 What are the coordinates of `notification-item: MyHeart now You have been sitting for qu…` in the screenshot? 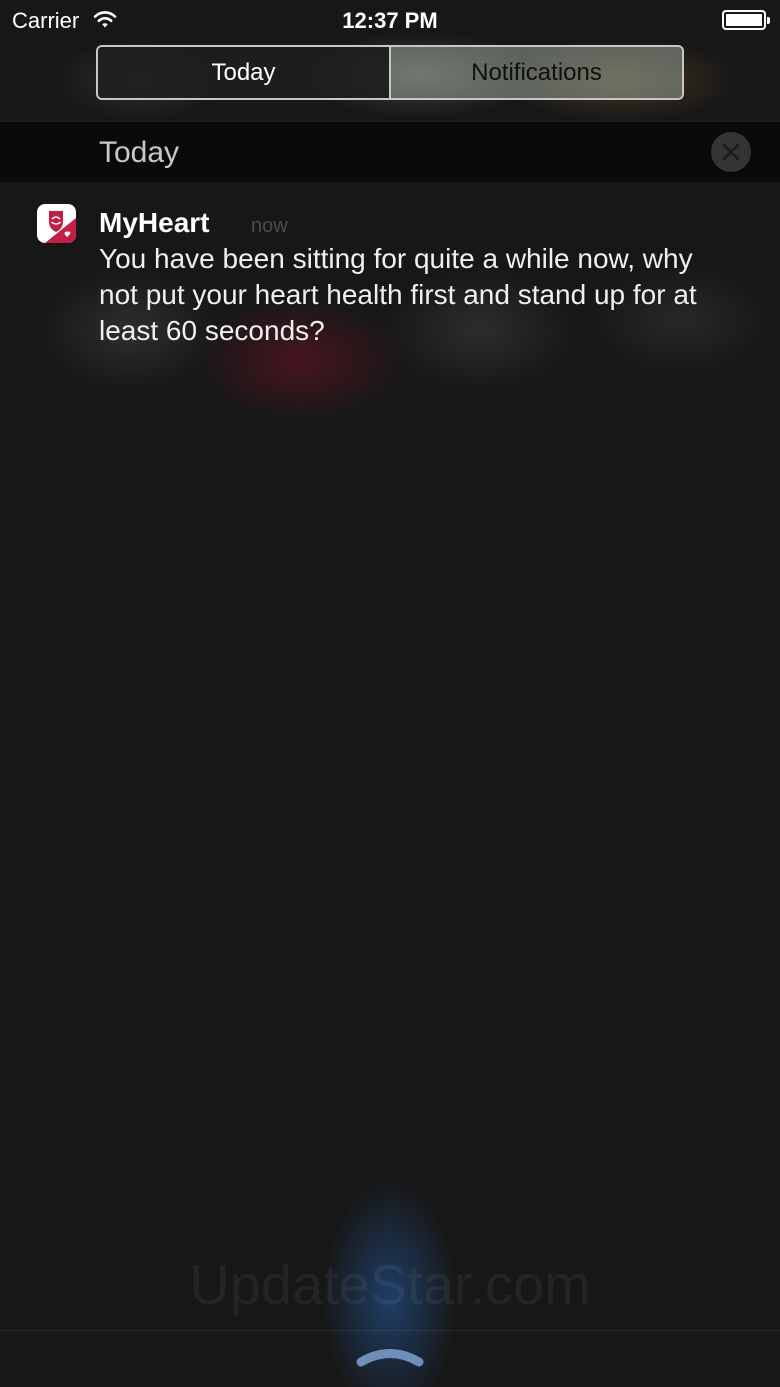 It's located at (390, 275).